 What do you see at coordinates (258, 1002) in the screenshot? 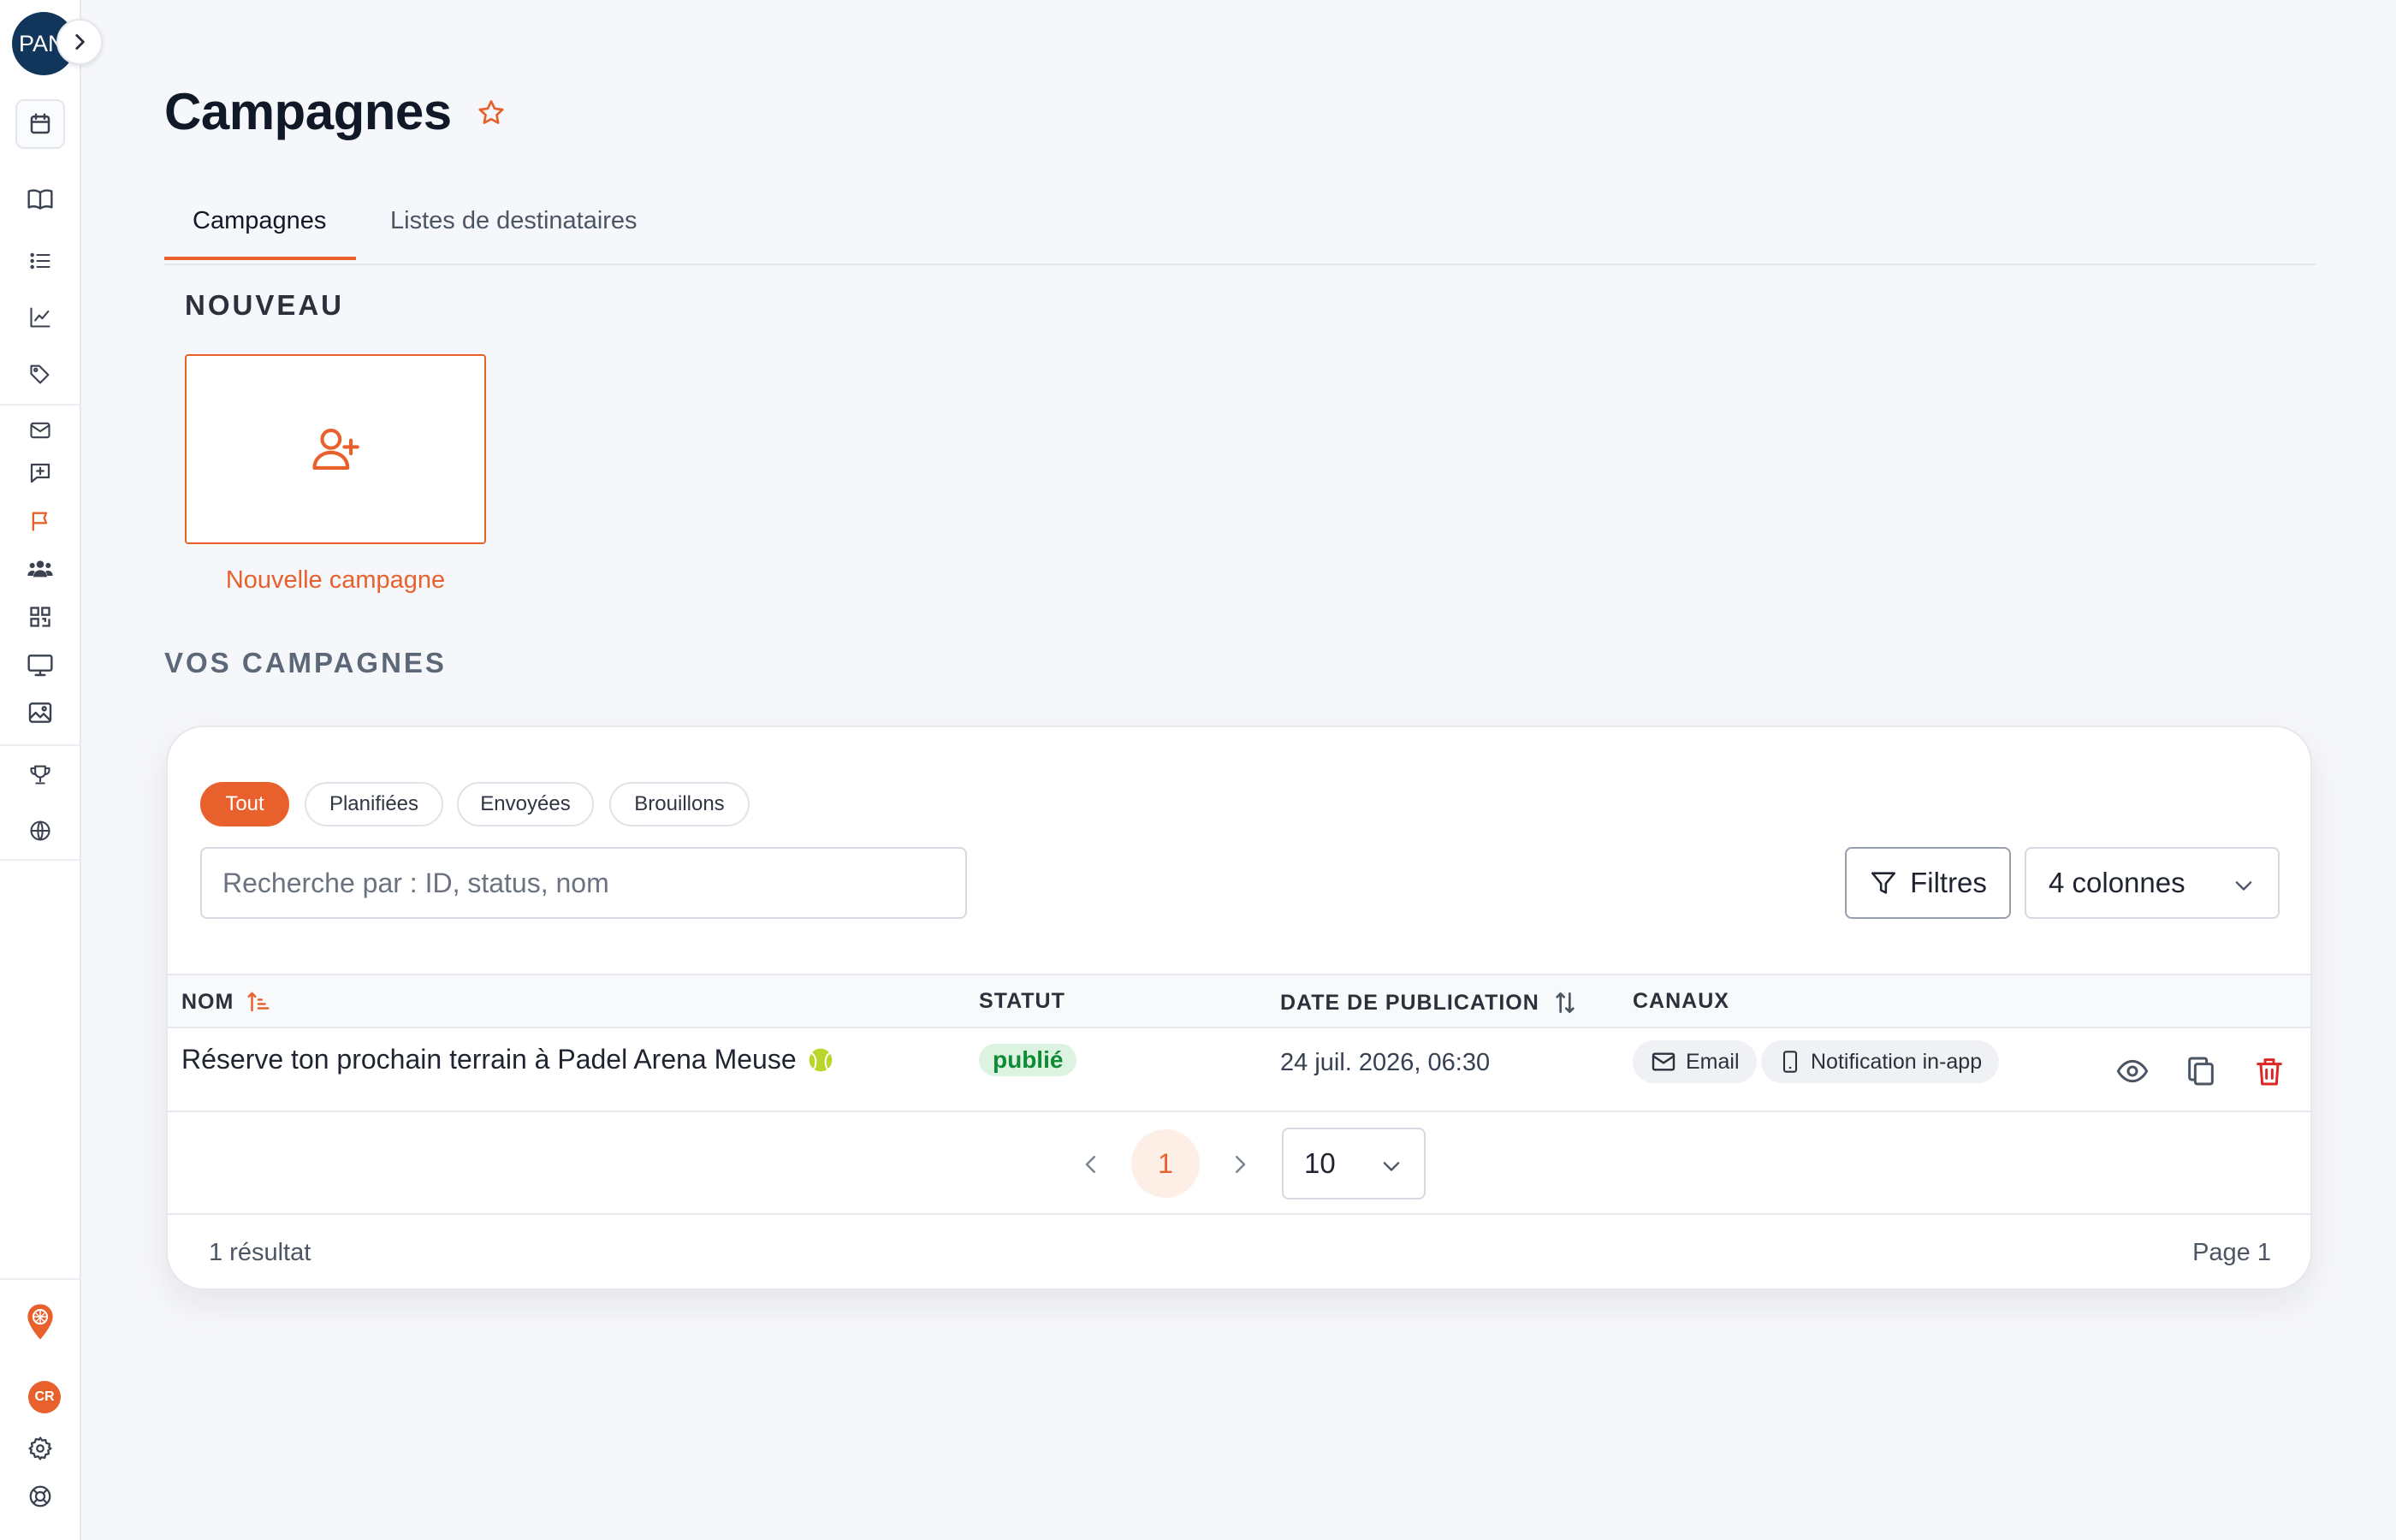
I see `sort-ascending-icon` at bounding box center [258, 1002].